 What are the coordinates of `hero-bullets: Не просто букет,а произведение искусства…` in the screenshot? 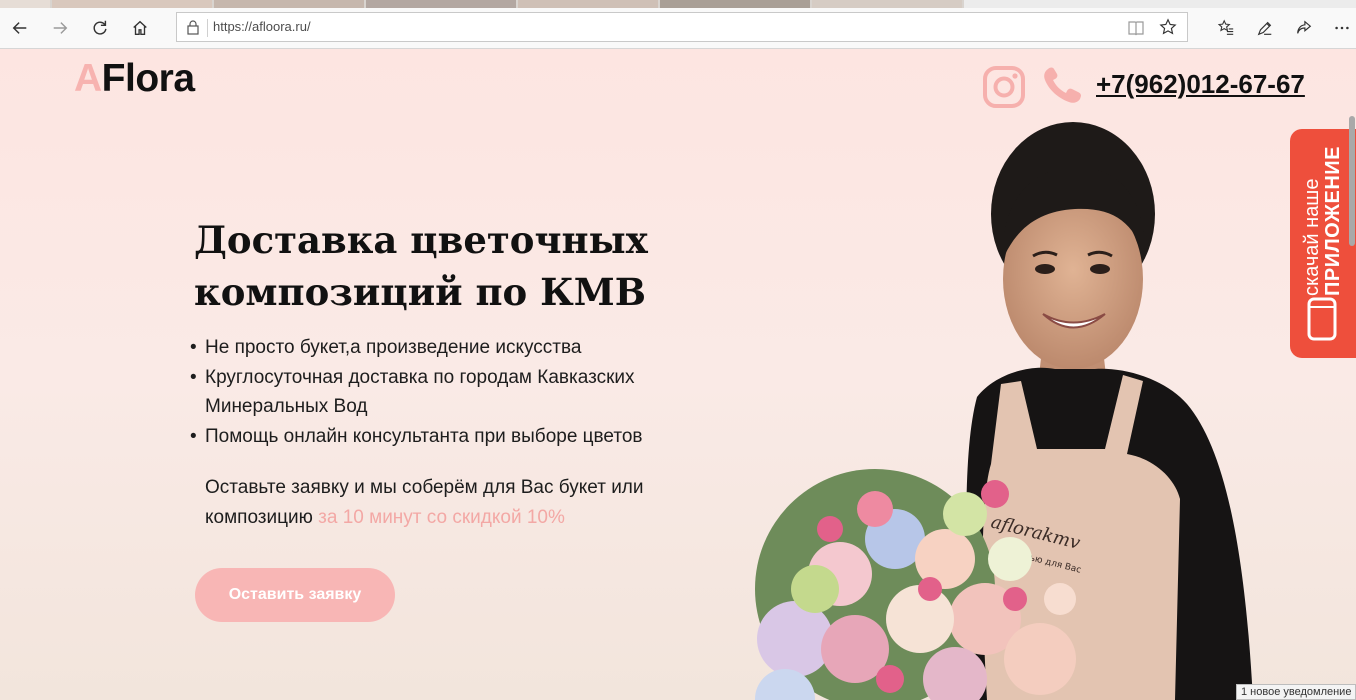 It's located at (447, 392).